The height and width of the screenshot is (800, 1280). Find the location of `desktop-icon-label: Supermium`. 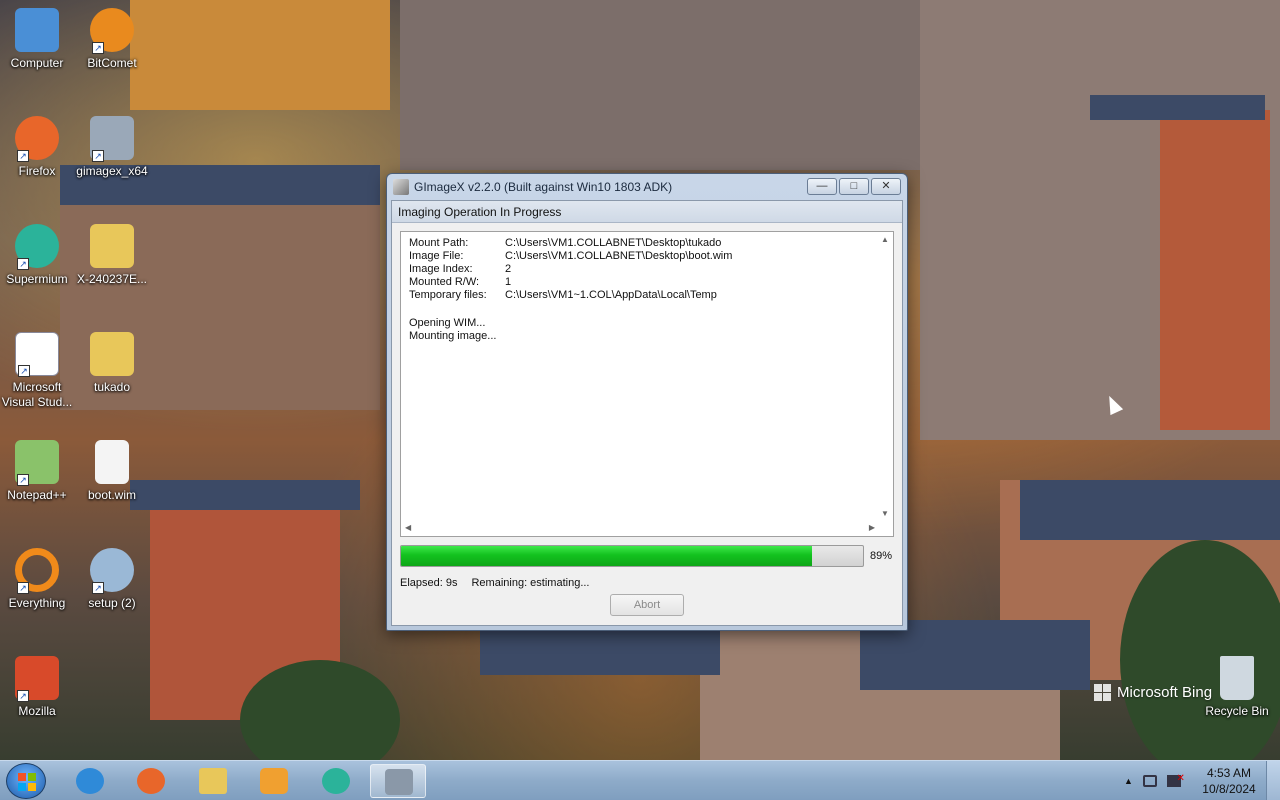

desktop-icon-label: Supermium is located at coordinates (37, 279).